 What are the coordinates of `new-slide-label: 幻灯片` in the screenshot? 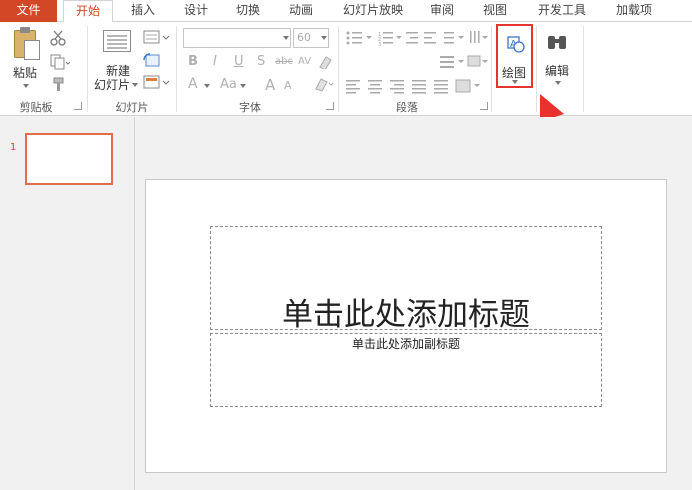 It's located at (112, 84).